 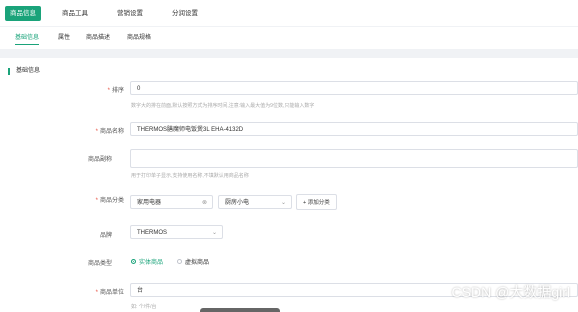 What do you see at coordinates (99, 264) in the screenshot?
I see `type-label: 商品类型` at bounding box center [99, 264].